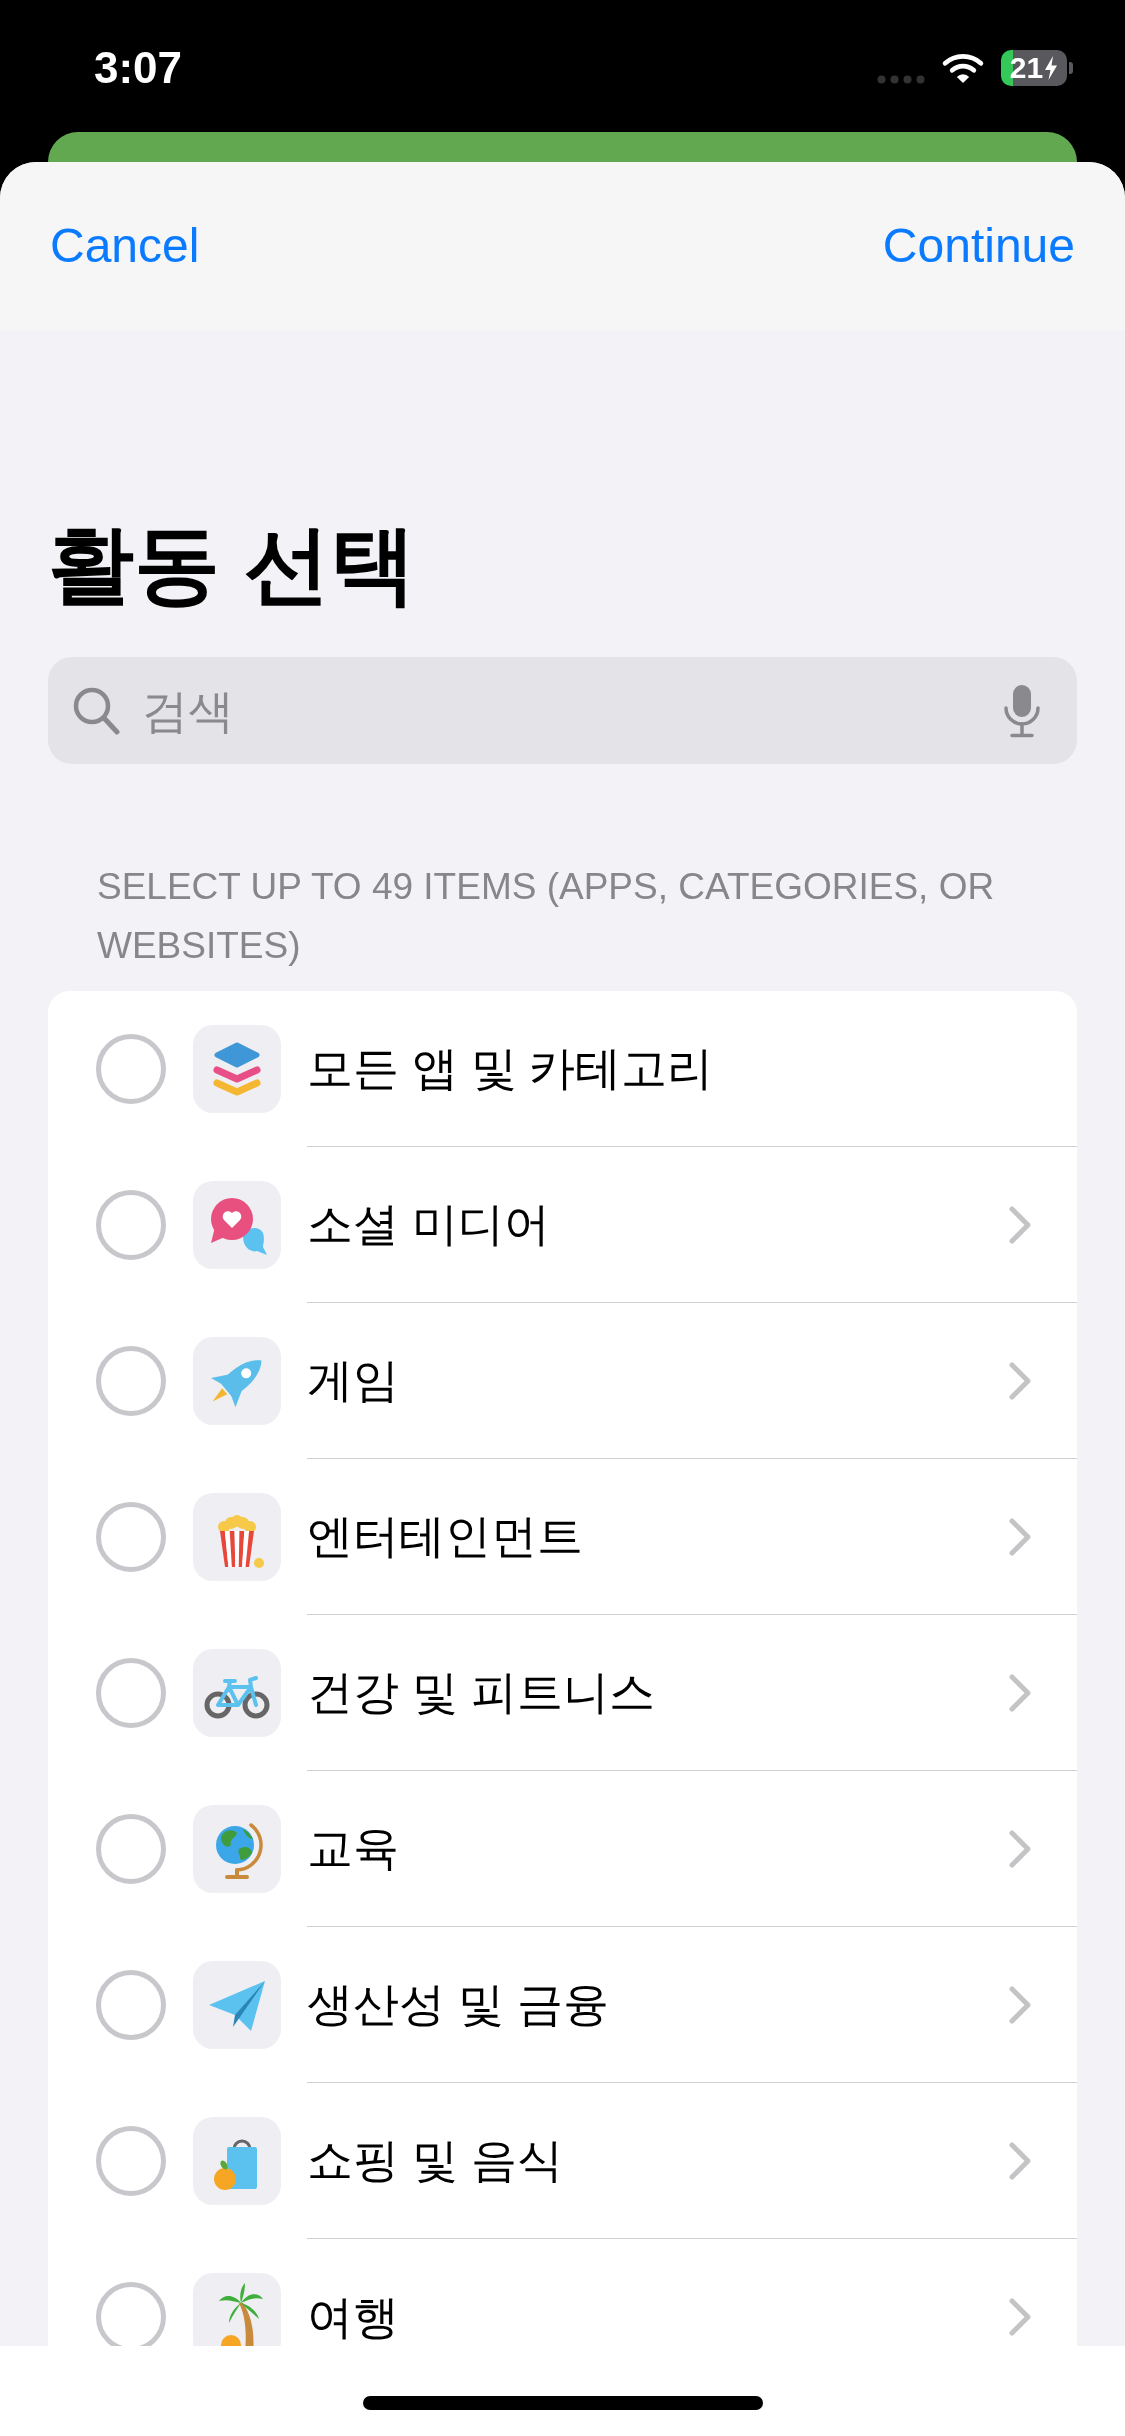 The image size is (1125, 2436). I want to click on category-label: 소셜 미디어, so click(428, 1224).